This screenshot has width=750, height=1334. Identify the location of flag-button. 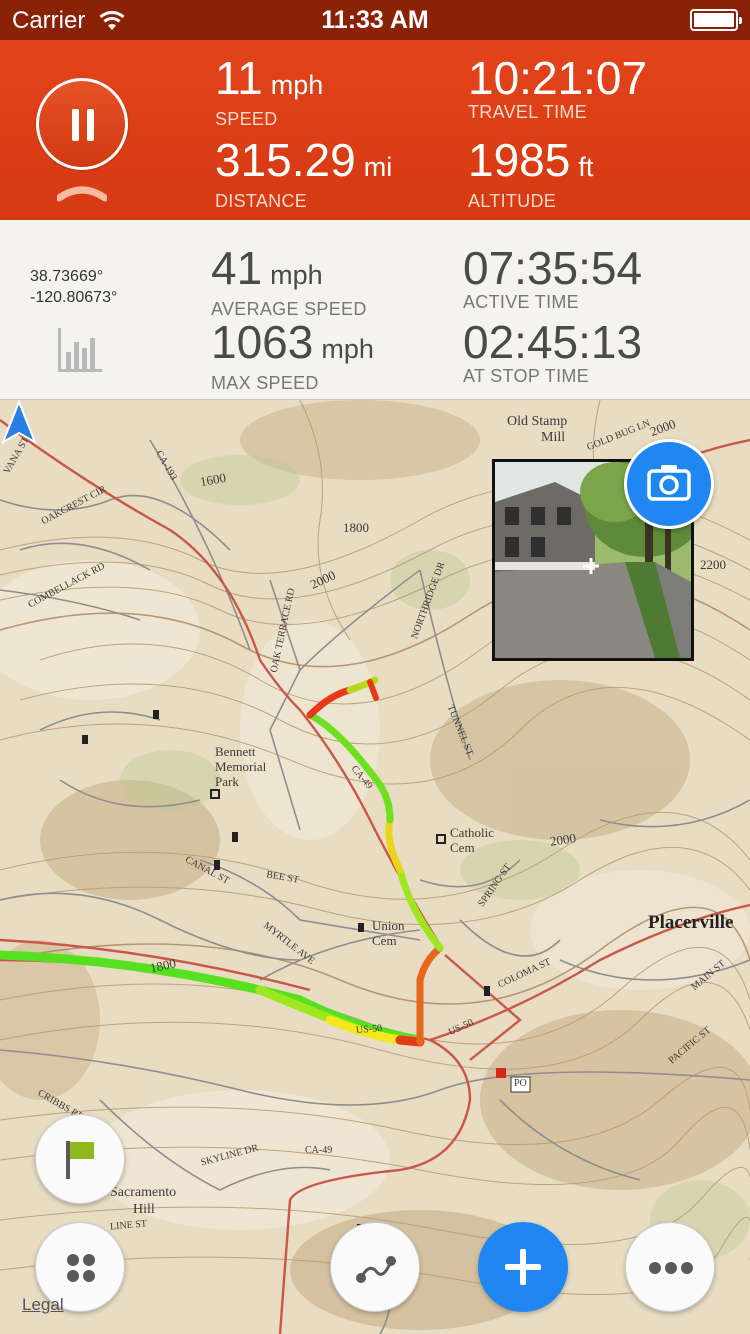
(80, 1159).